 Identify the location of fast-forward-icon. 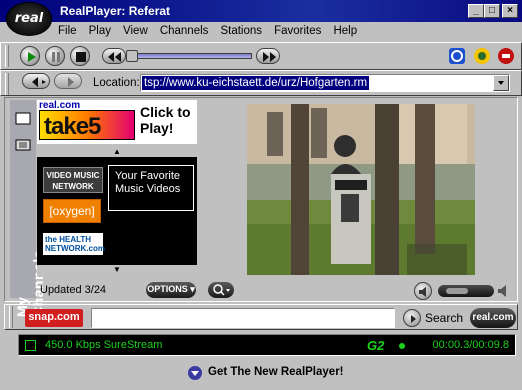
(269, 57).